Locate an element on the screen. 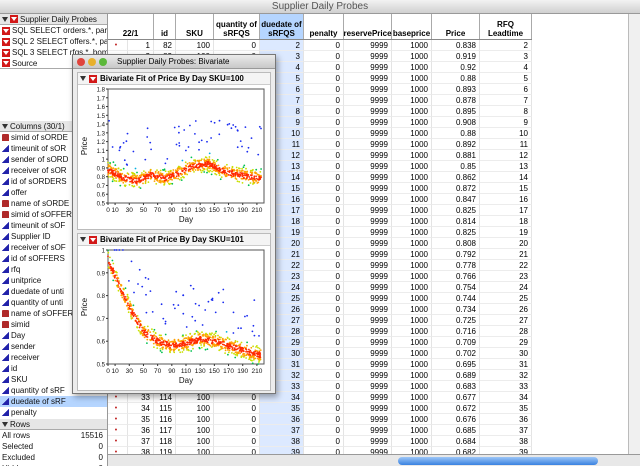 This screenshot has height=466, width=640. cell: 33 is located at coordinates (506, 386).